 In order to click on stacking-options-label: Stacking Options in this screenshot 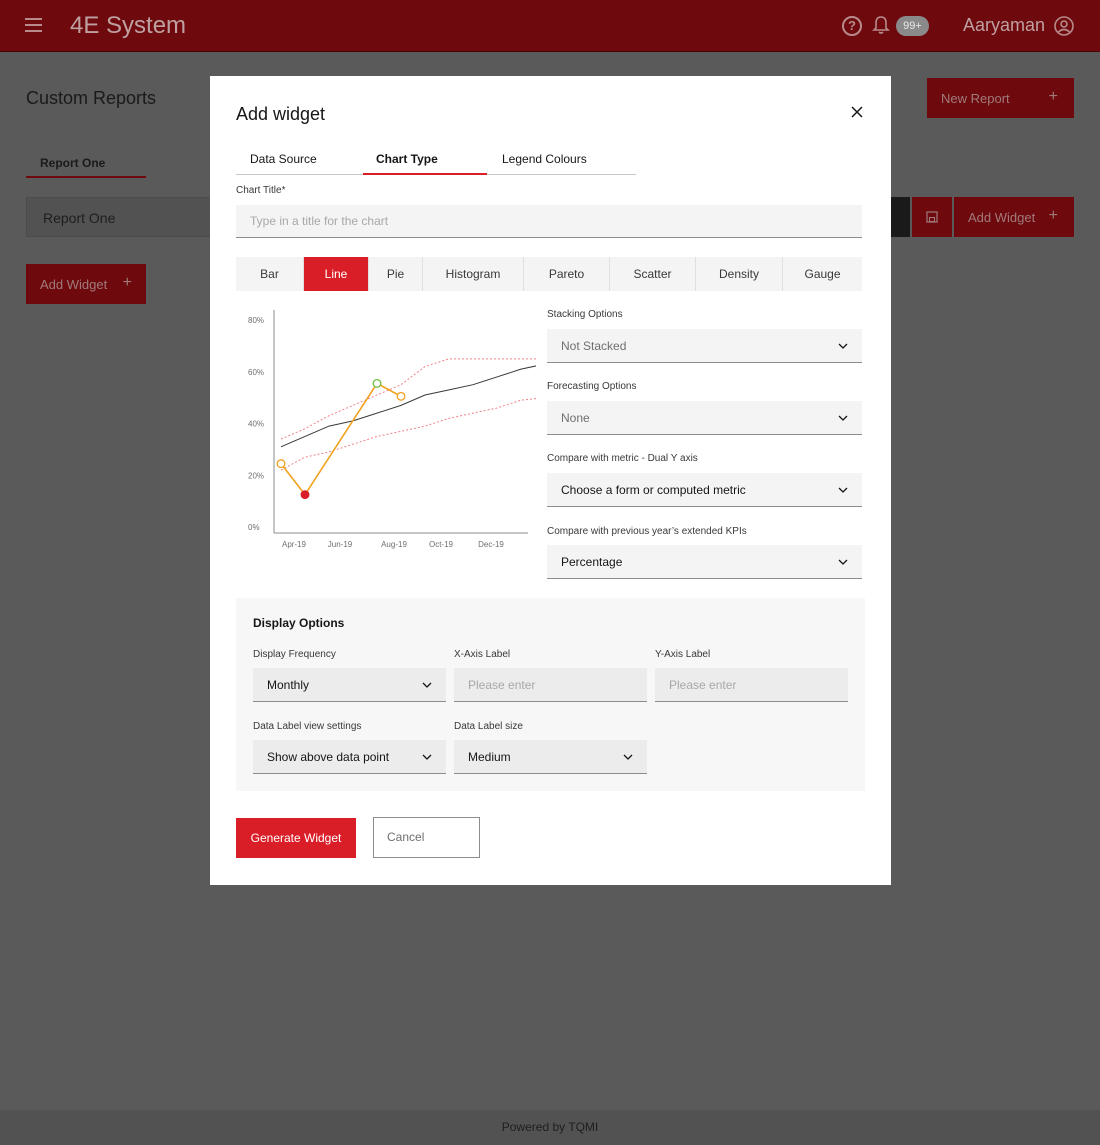, I will do `click(585, 314)`.